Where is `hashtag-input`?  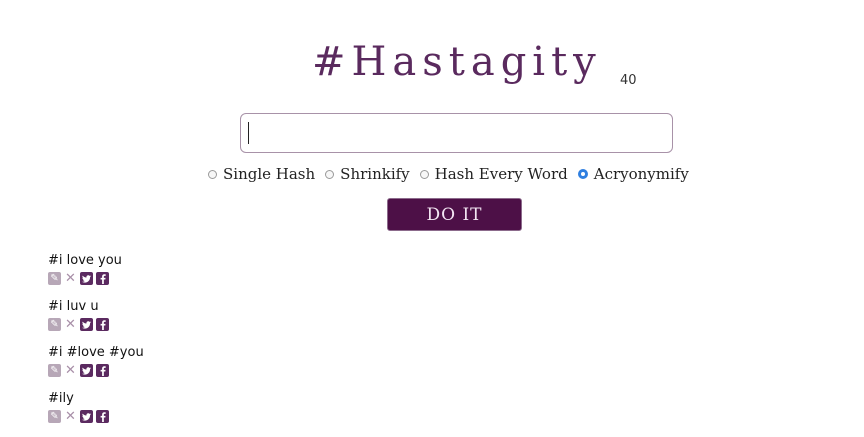 hashtag-input is located at coordinates (456, 133).